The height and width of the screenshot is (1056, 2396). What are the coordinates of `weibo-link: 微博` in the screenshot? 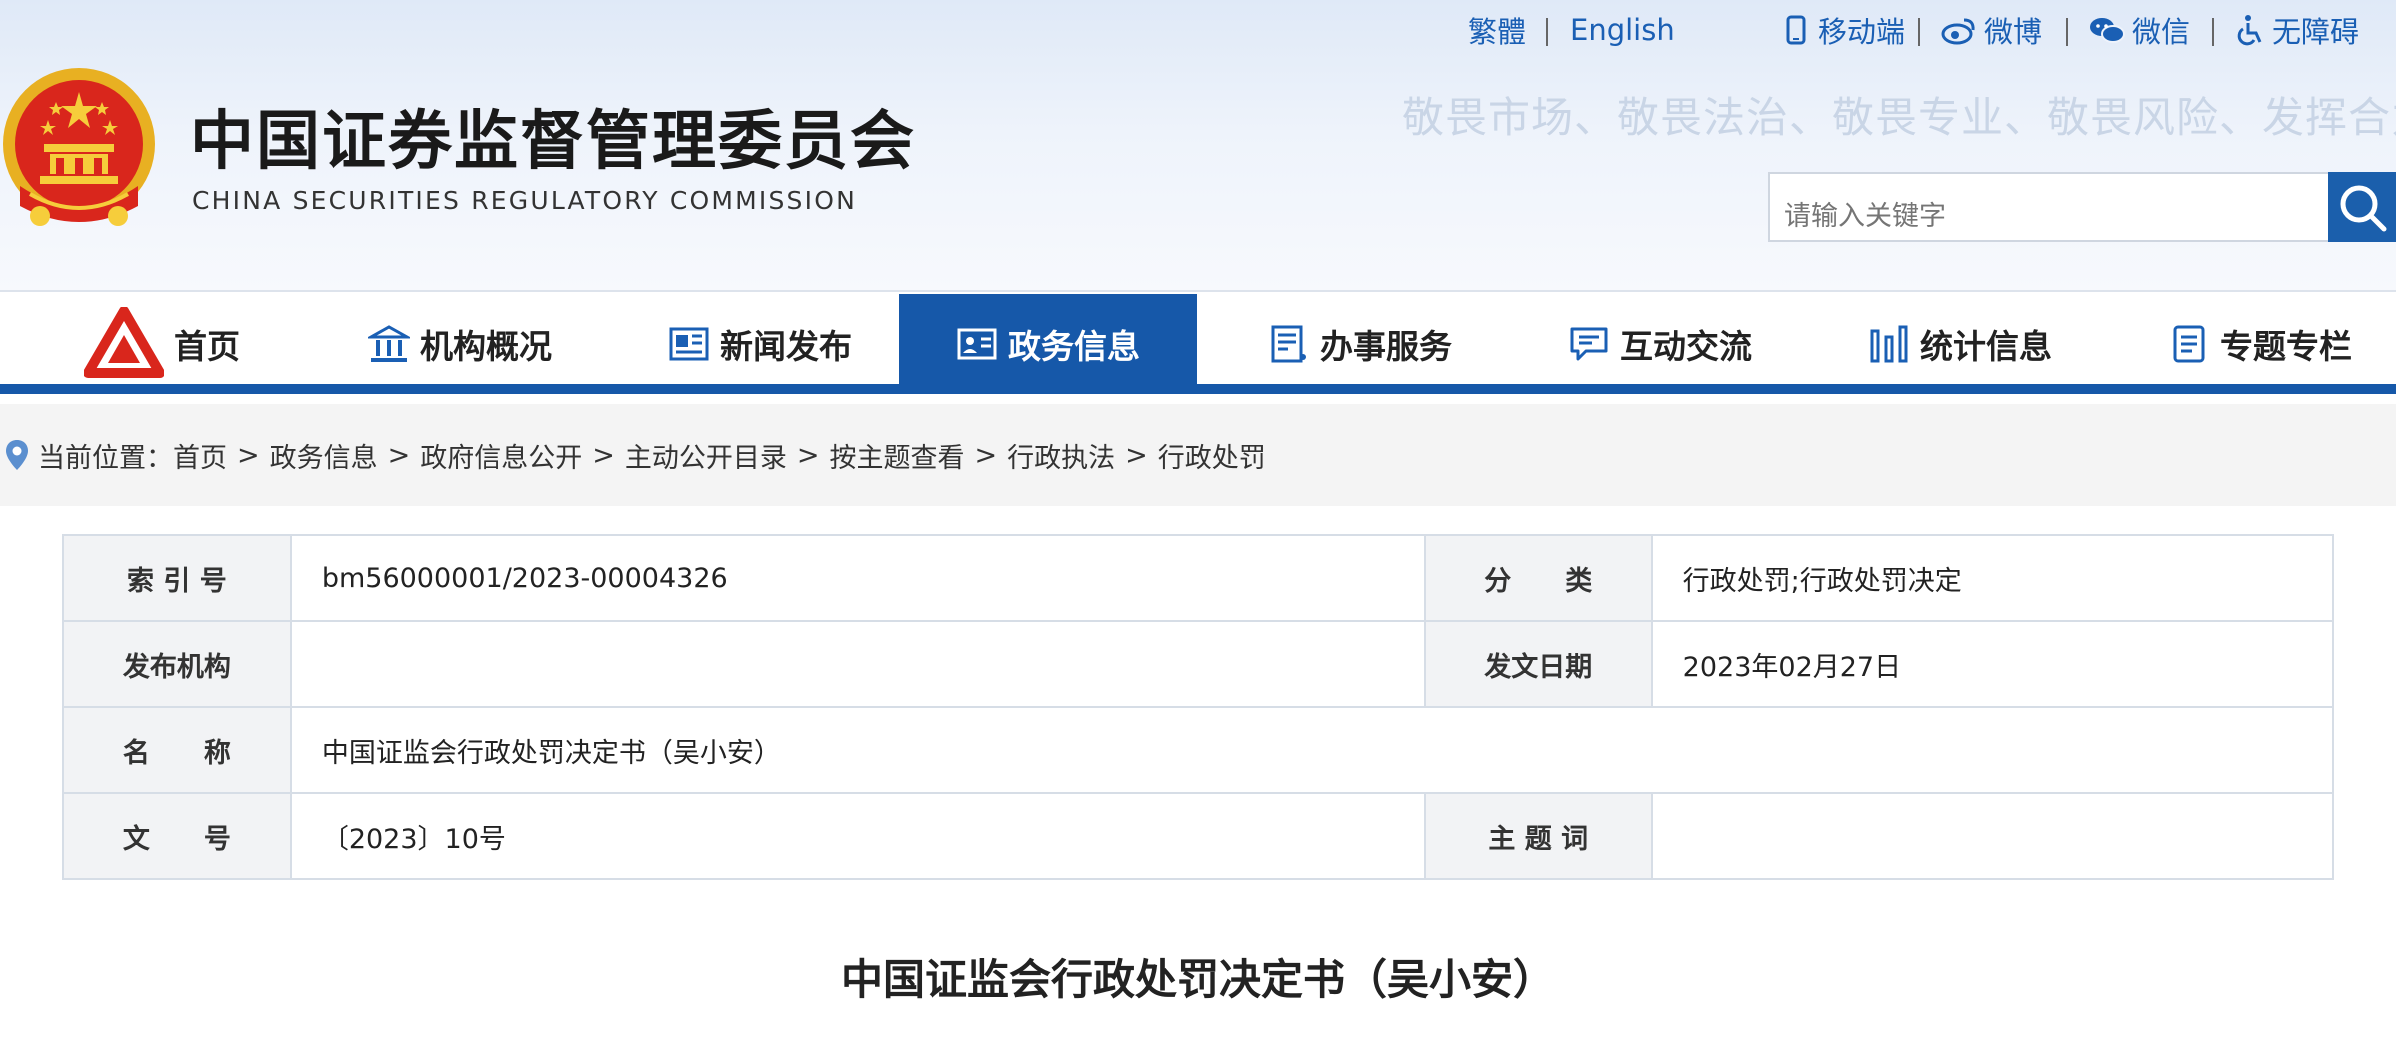 It's located at (1991, 30).